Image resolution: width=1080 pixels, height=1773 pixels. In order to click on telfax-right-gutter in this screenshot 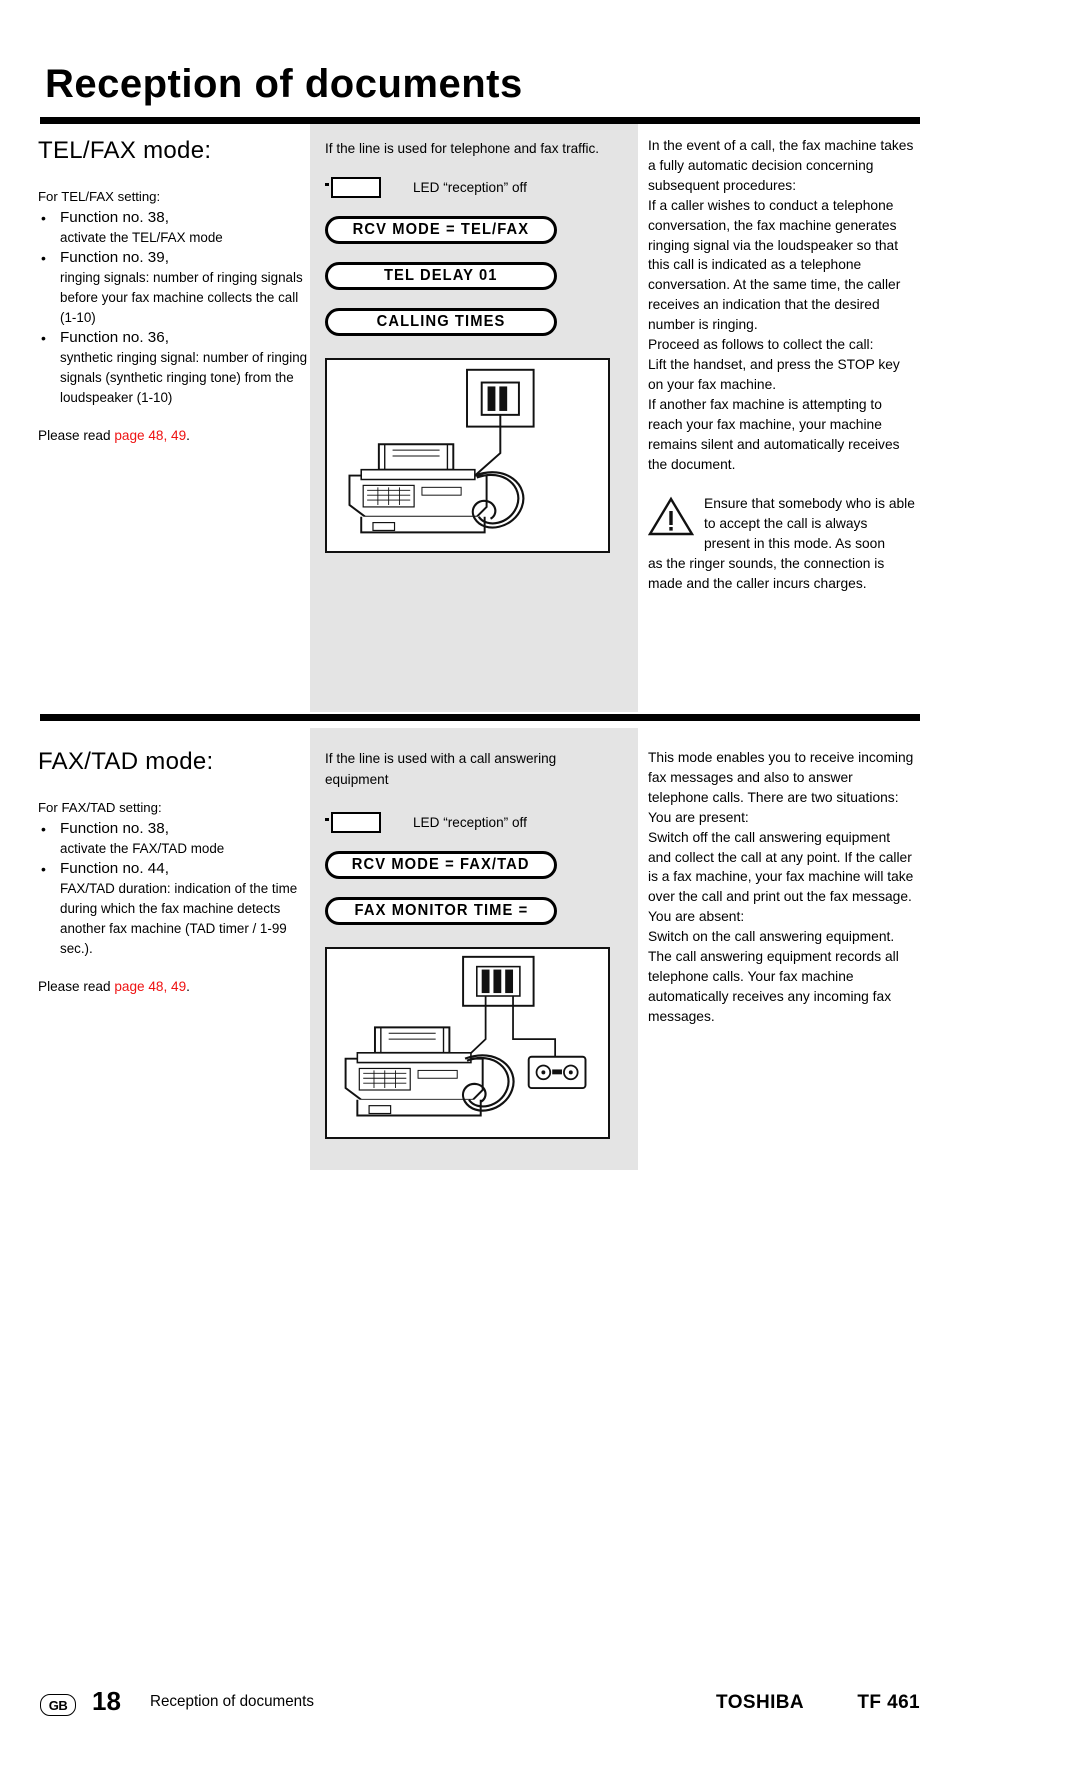, I will do `click(634, 418)`.